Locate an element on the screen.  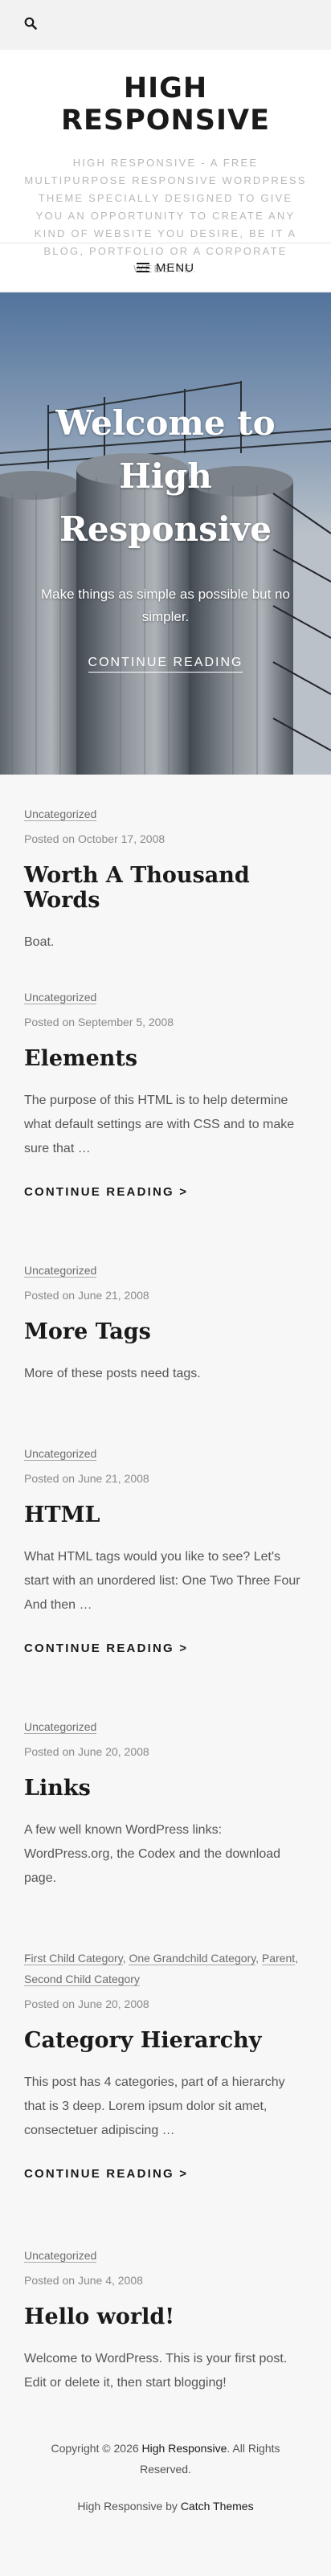
category-link: Second Child Category is located at coordinates (82, 1979).